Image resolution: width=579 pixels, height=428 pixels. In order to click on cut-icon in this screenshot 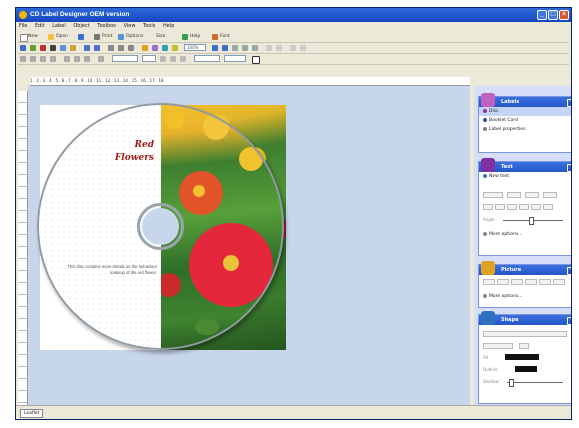, I will do `click(53, 48)`.